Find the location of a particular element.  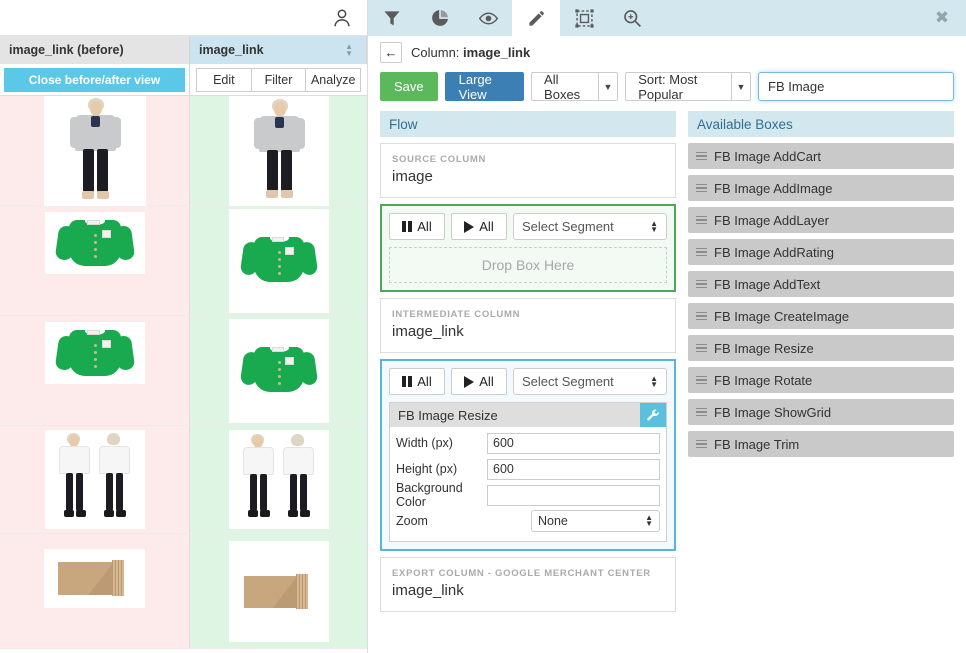

filter-button: Filter is located at coordinates (278, 80).